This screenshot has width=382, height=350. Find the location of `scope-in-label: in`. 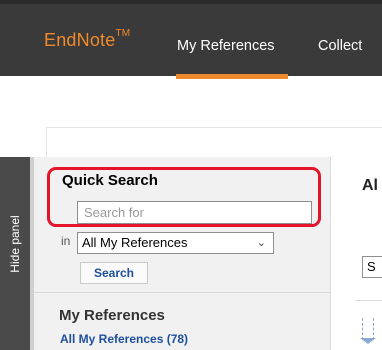

scope-in-label: in is located at coordinates (66, 241).